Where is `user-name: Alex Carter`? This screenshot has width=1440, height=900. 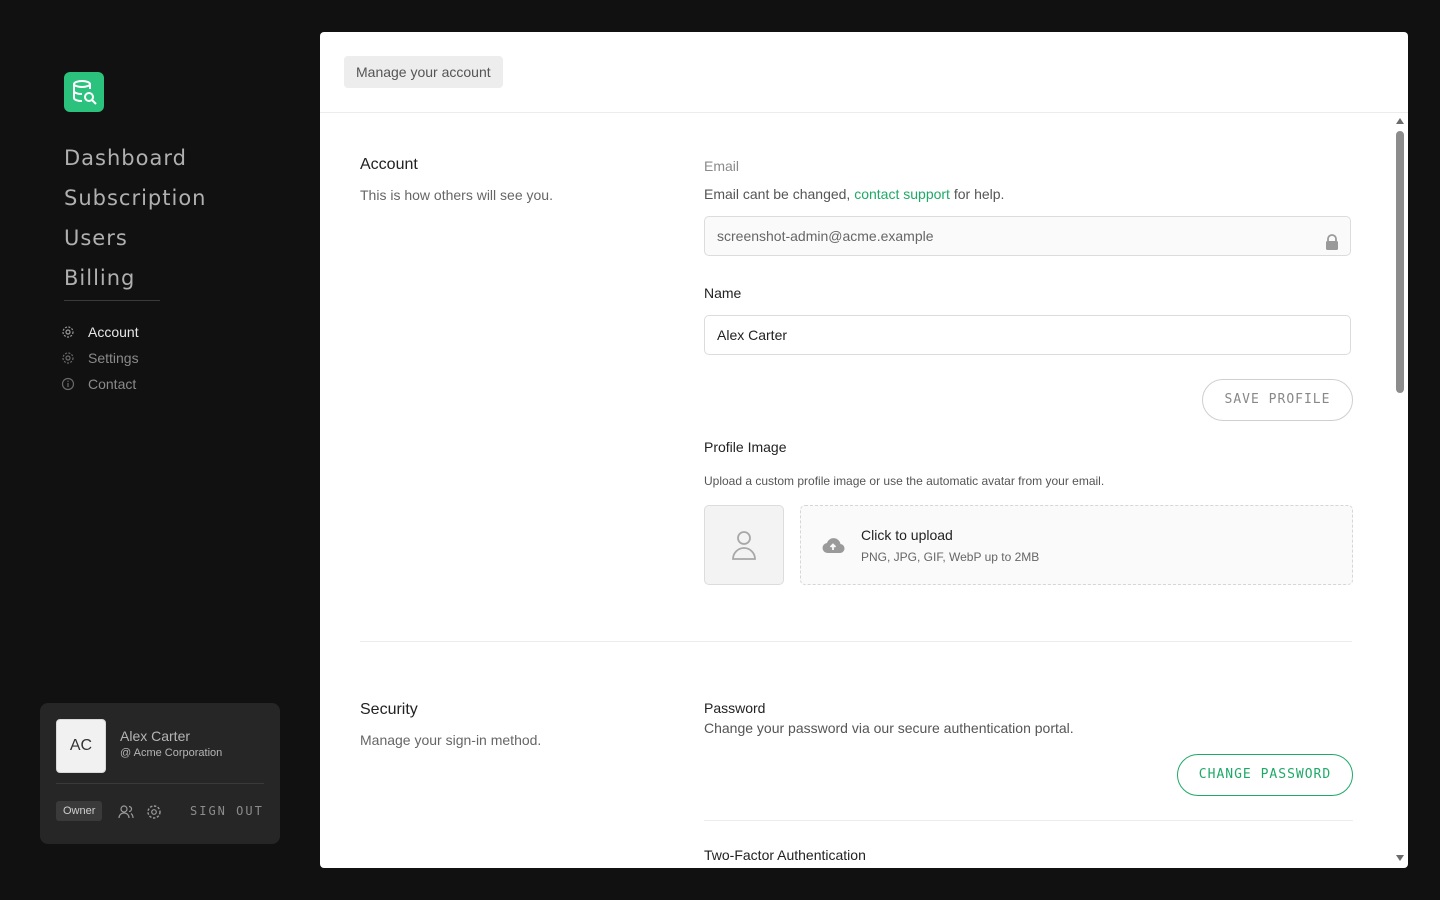 user-name: Alex Carter is located at coordinates (155, 736).